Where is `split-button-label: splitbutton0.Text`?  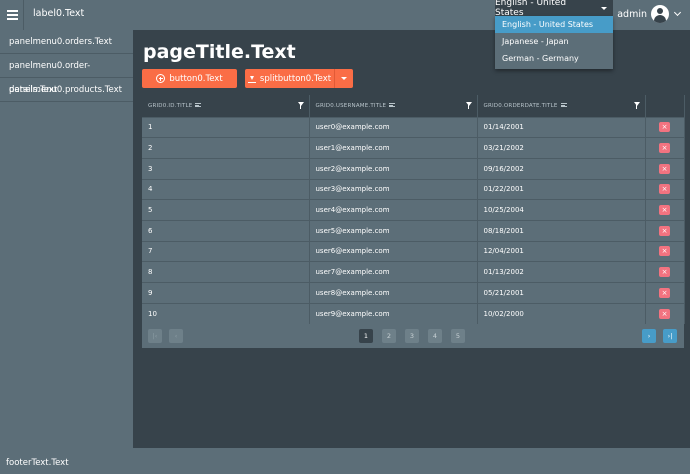 split-button-label: splitbutton0.Text is located at coordinates (295, 78).